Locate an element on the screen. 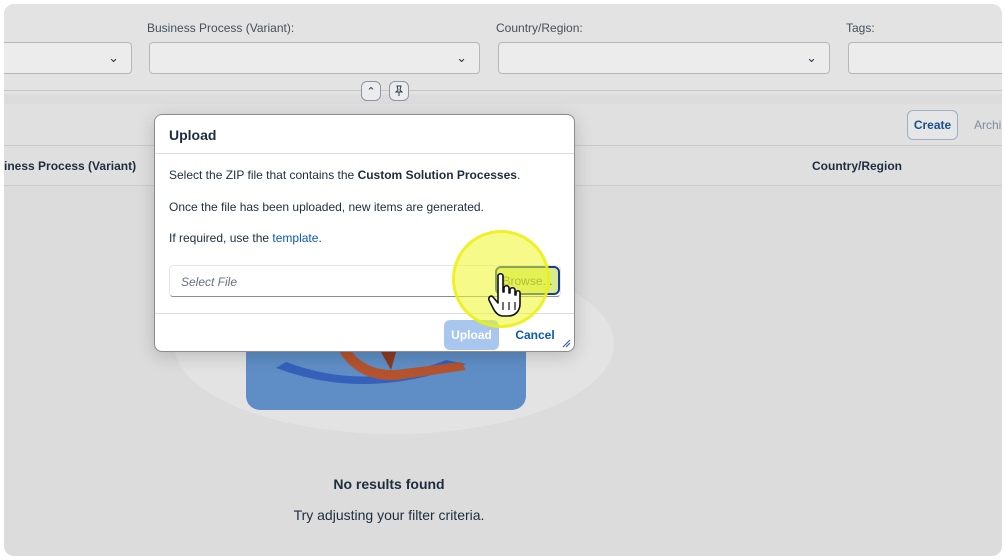 The height and width of the screenshot is (560, 1004). filter-select-left: ⌄ is located at coordinates (68, 58).